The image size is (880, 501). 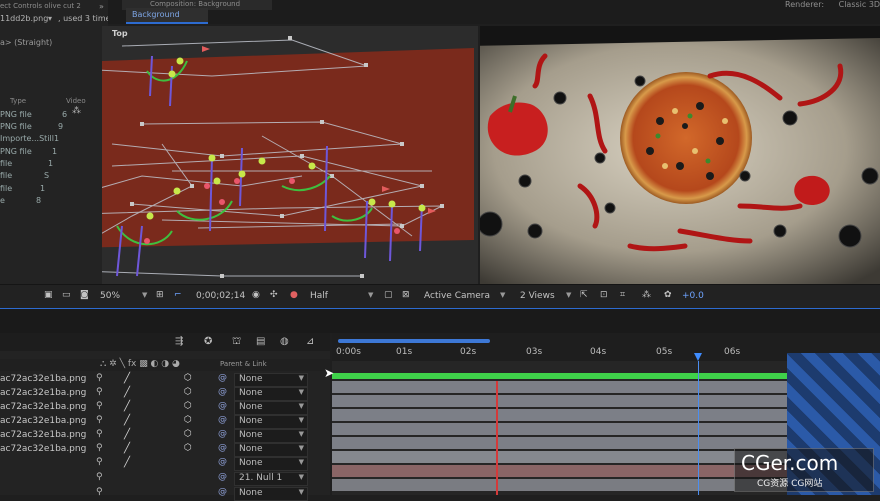 I want to click on column-video: Video, so click(x=76, y=101).